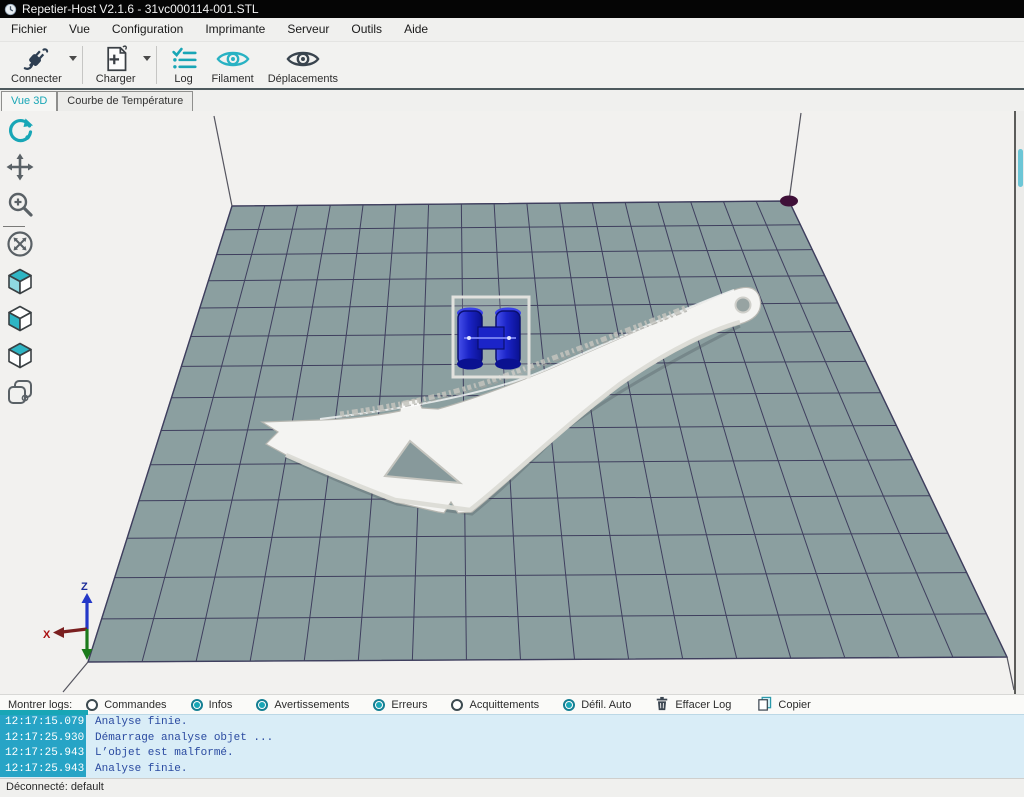 This screenshot has width=1024, height=797. What do you see at coordinates (794, 704) in the screenshot?
I see `action-label: Copier` at bounding box center [794, 704].